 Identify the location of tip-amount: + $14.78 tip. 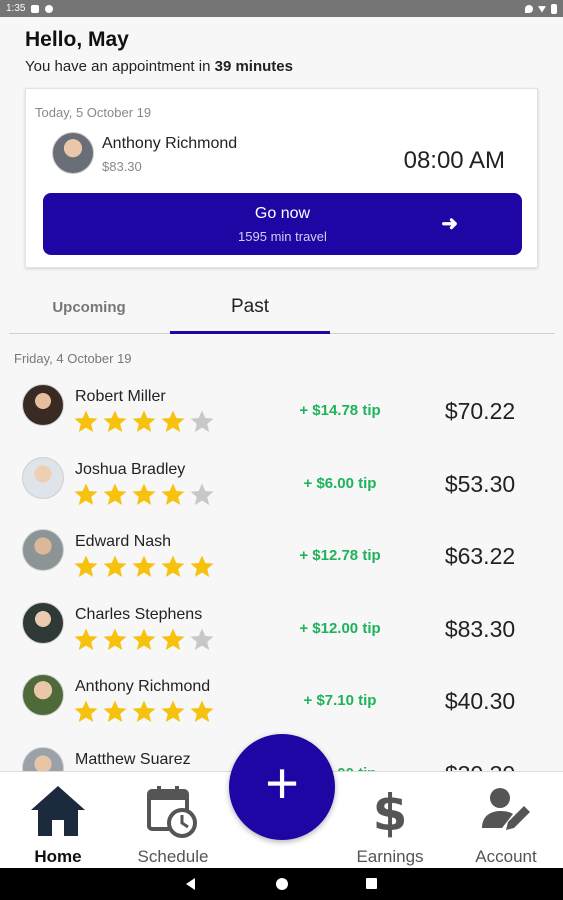
(340, 410).